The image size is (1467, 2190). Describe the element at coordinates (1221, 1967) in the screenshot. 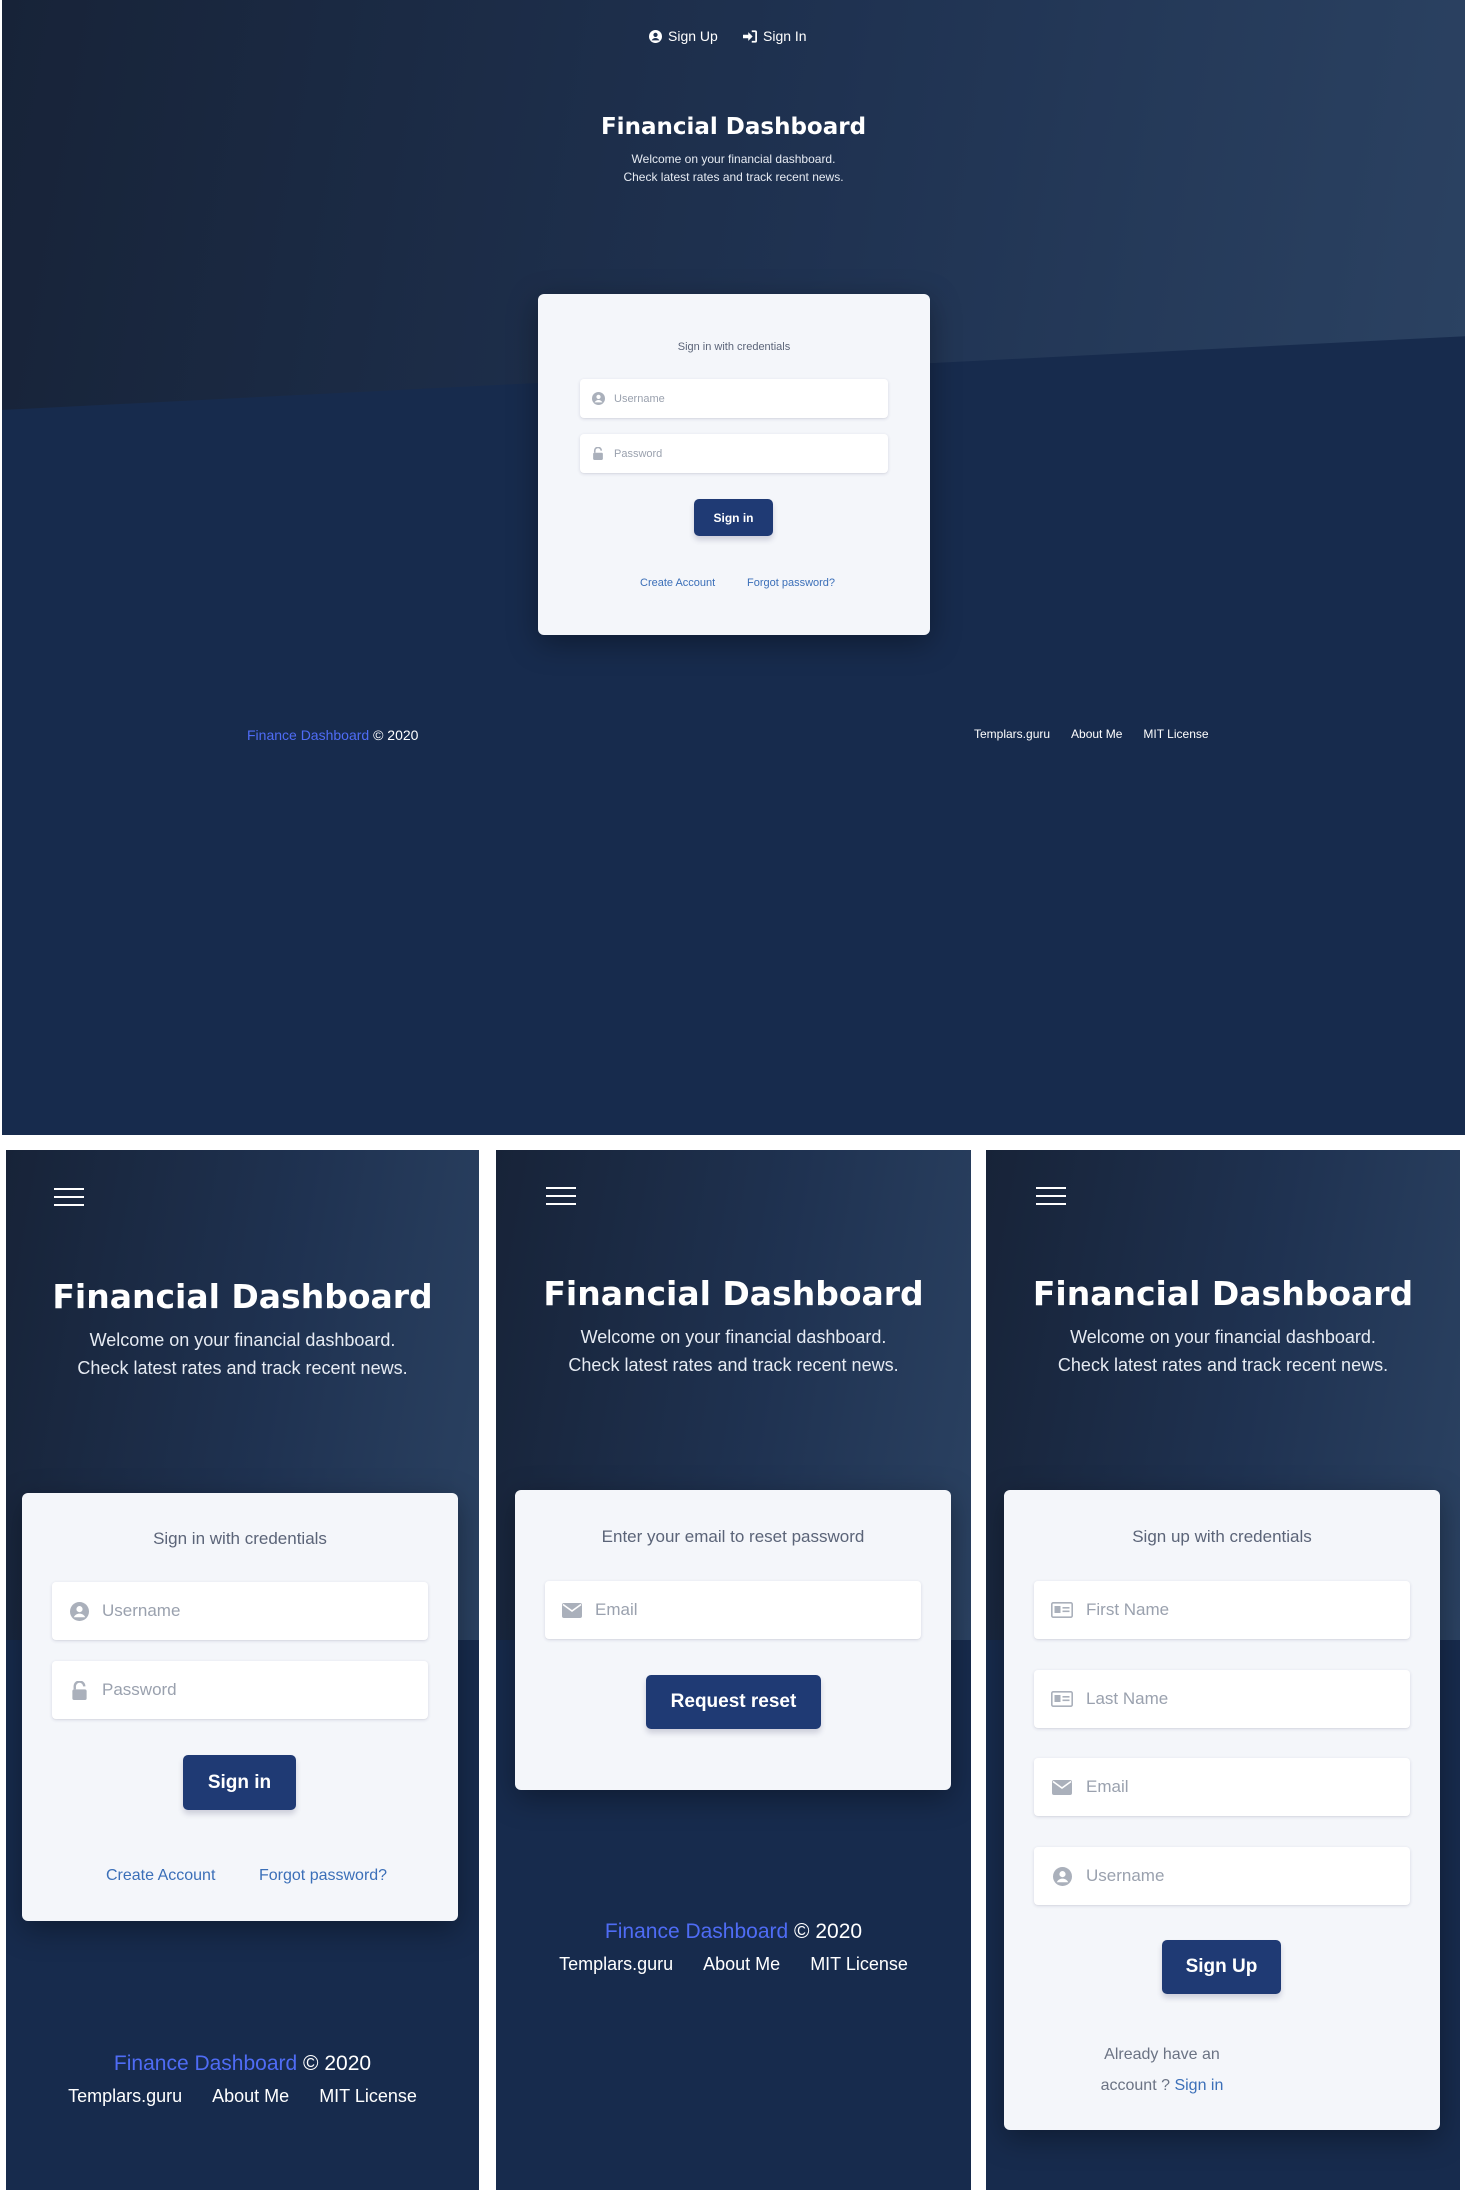

I see `signup-button: Sign Up` at that location.